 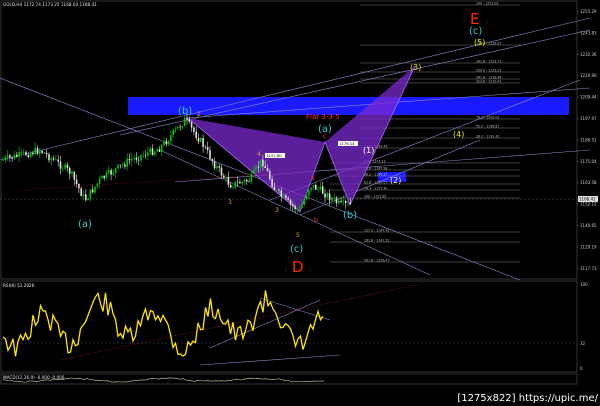 I want to click on rsi-axis-label: 32, so click(x=583, y=343).